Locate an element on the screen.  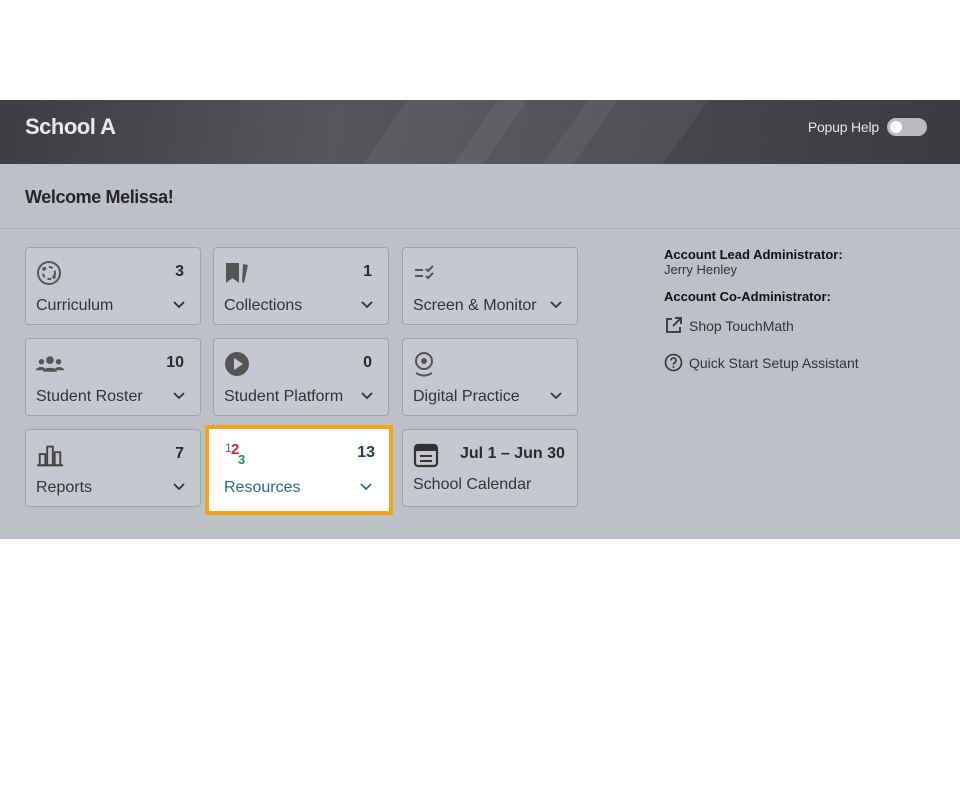
welcome-message: Welcome Melissa! is located at coordinates (99, 197).